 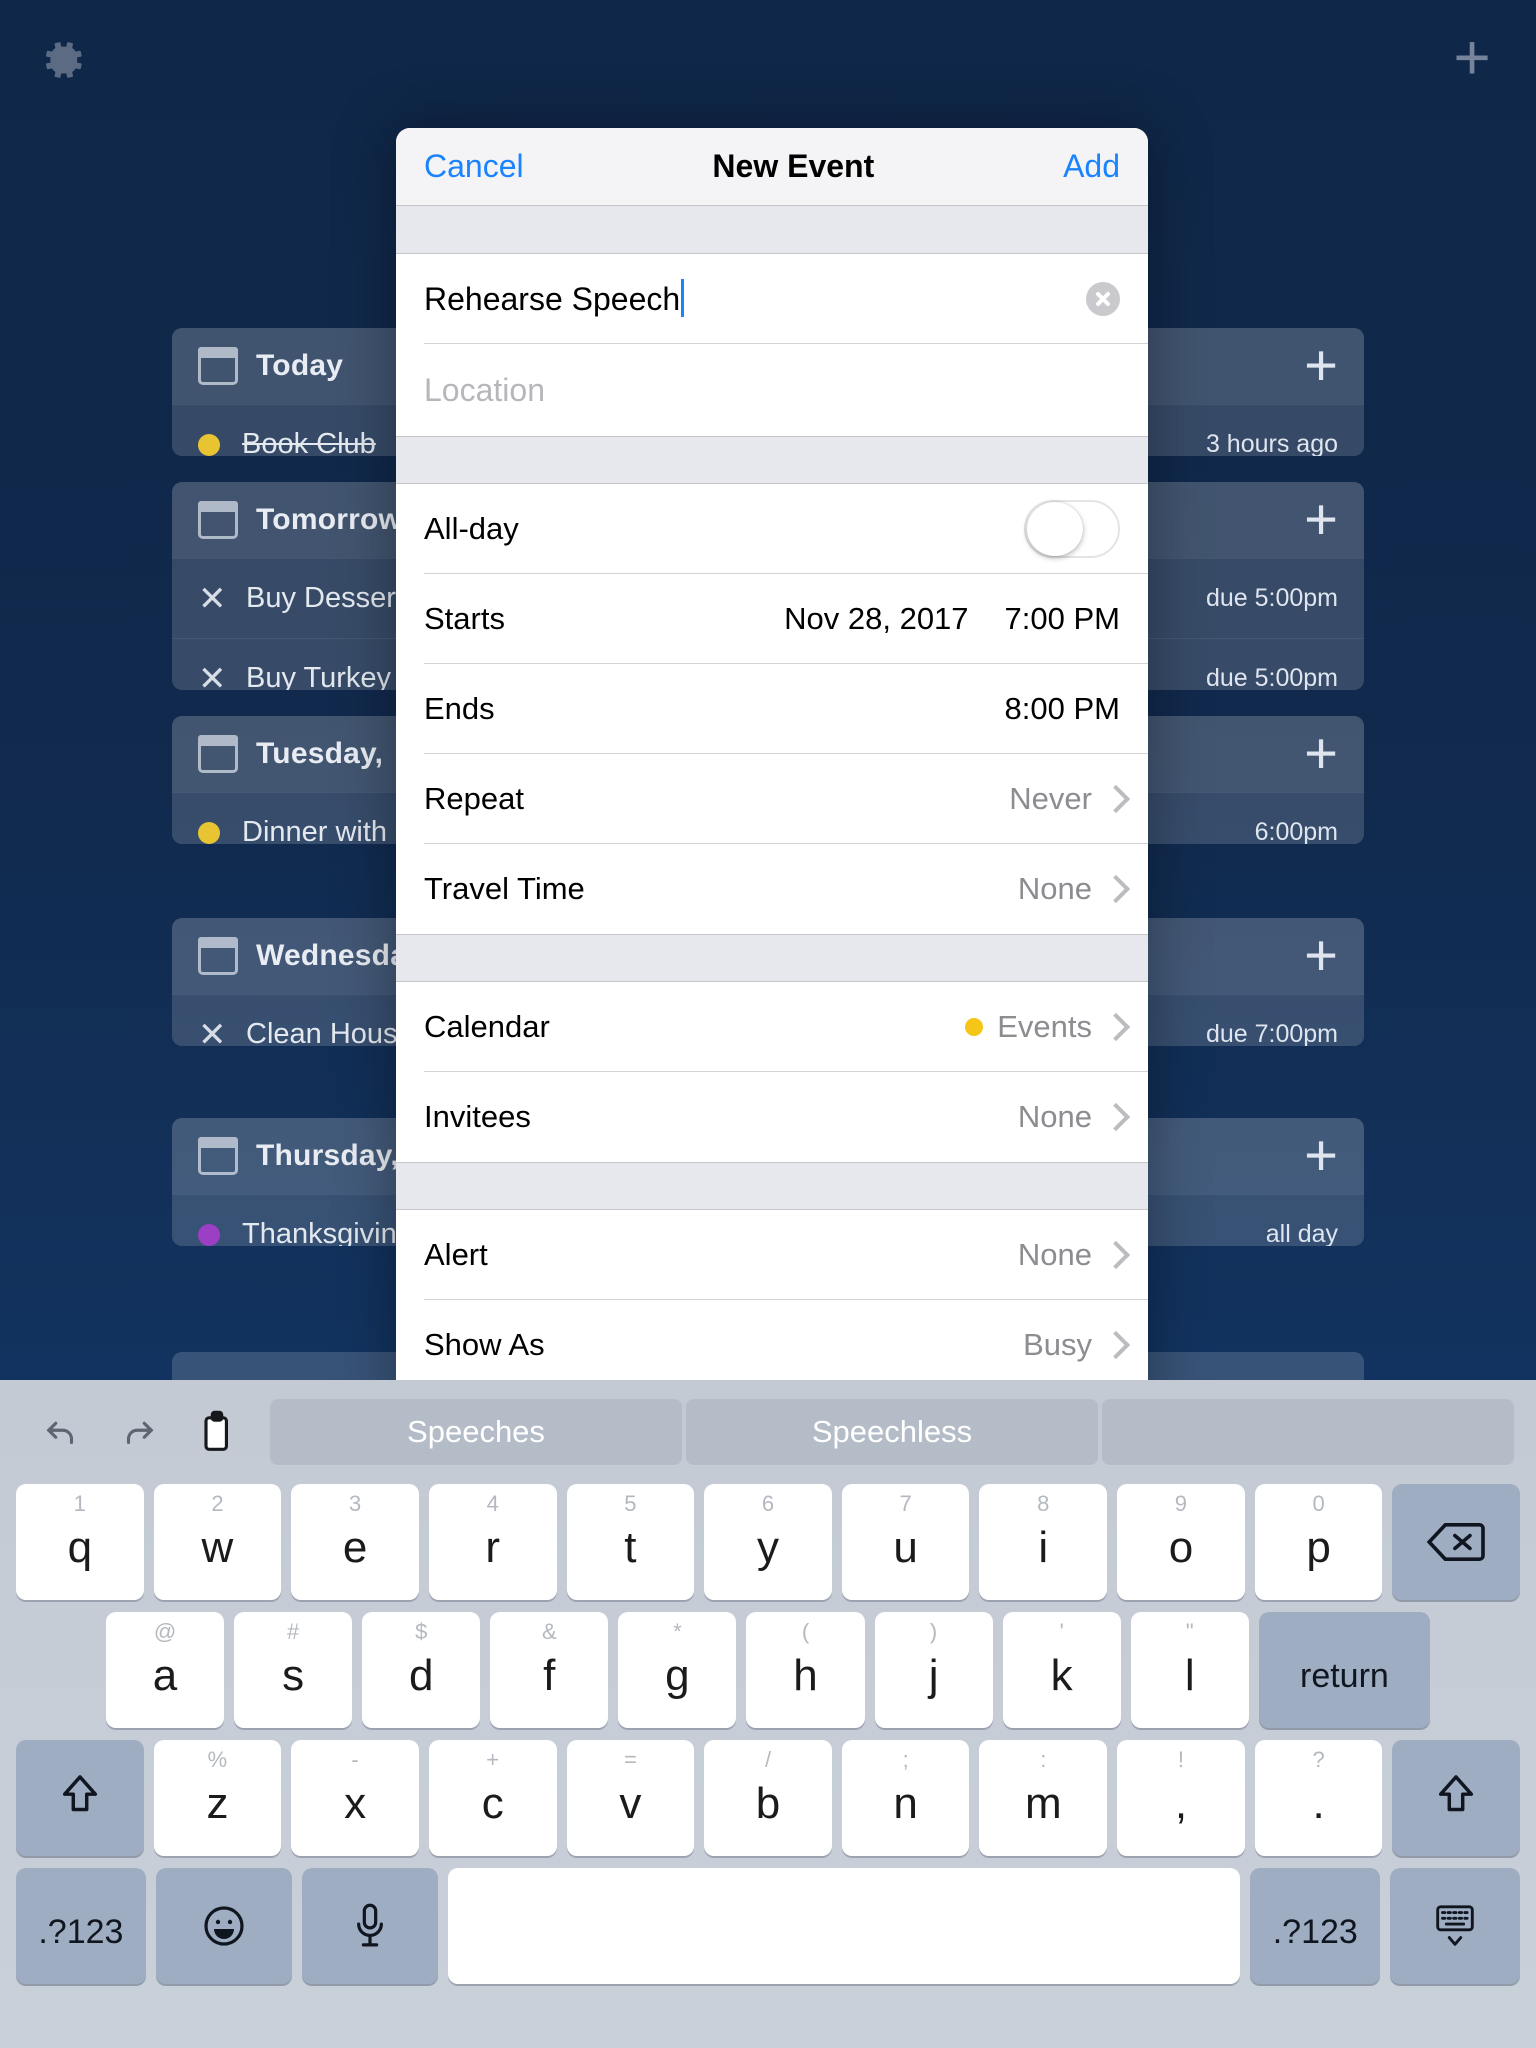 What do you see at coordinates (549, 1631) in the screenshot?
I see `key-alt: &` at bounding box center [549, 1631].